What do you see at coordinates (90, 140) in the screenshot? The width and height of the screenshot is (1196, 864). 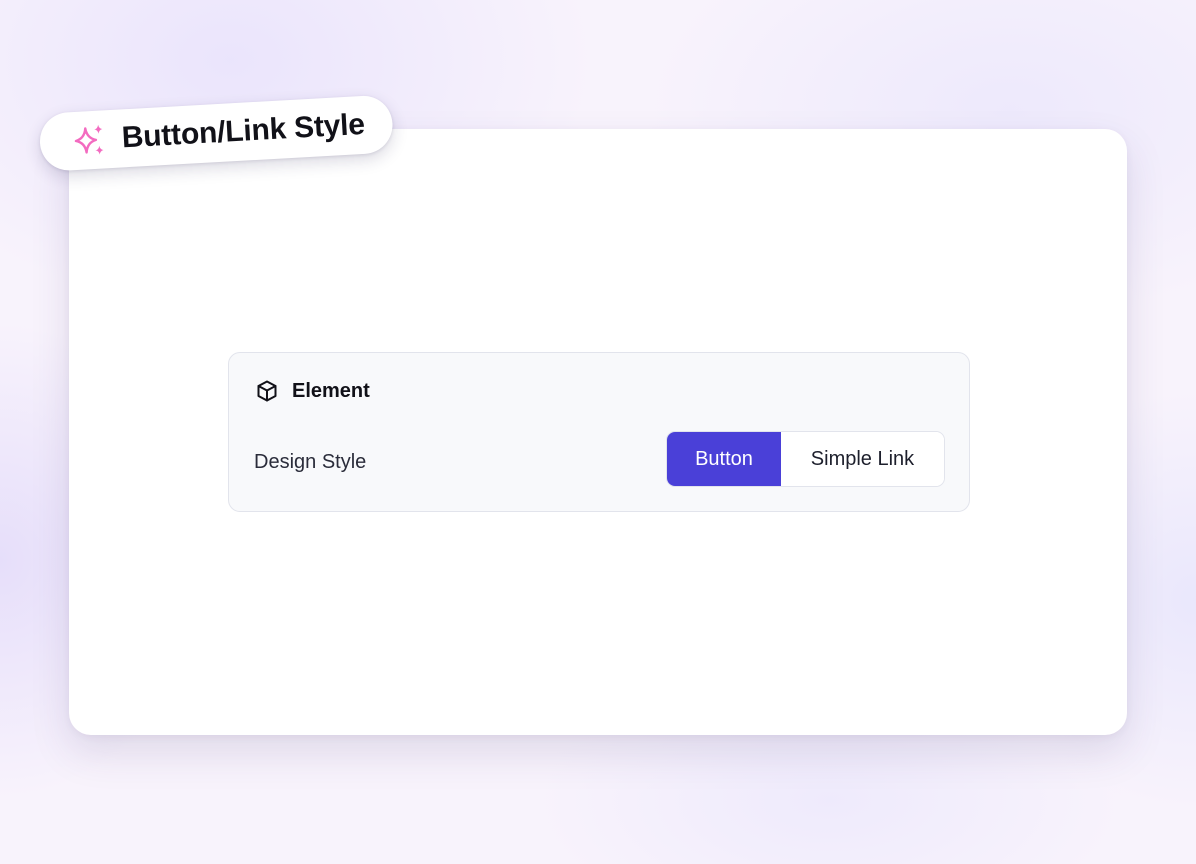 I see `sparkles-icon` at bounding box center [90, 140].